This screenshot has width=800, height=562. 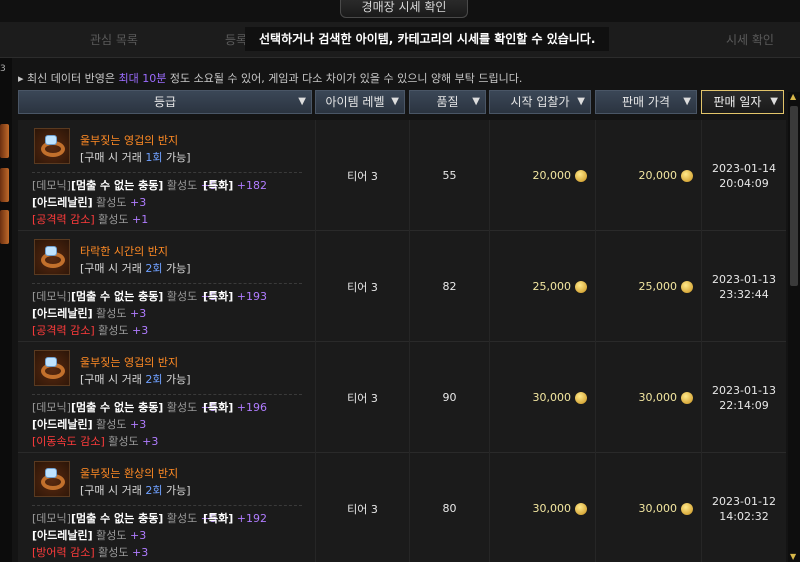 I want to click on engraving-line-penalty: [공격력 감소] 활성도 +1, so click(x=90, y=219).